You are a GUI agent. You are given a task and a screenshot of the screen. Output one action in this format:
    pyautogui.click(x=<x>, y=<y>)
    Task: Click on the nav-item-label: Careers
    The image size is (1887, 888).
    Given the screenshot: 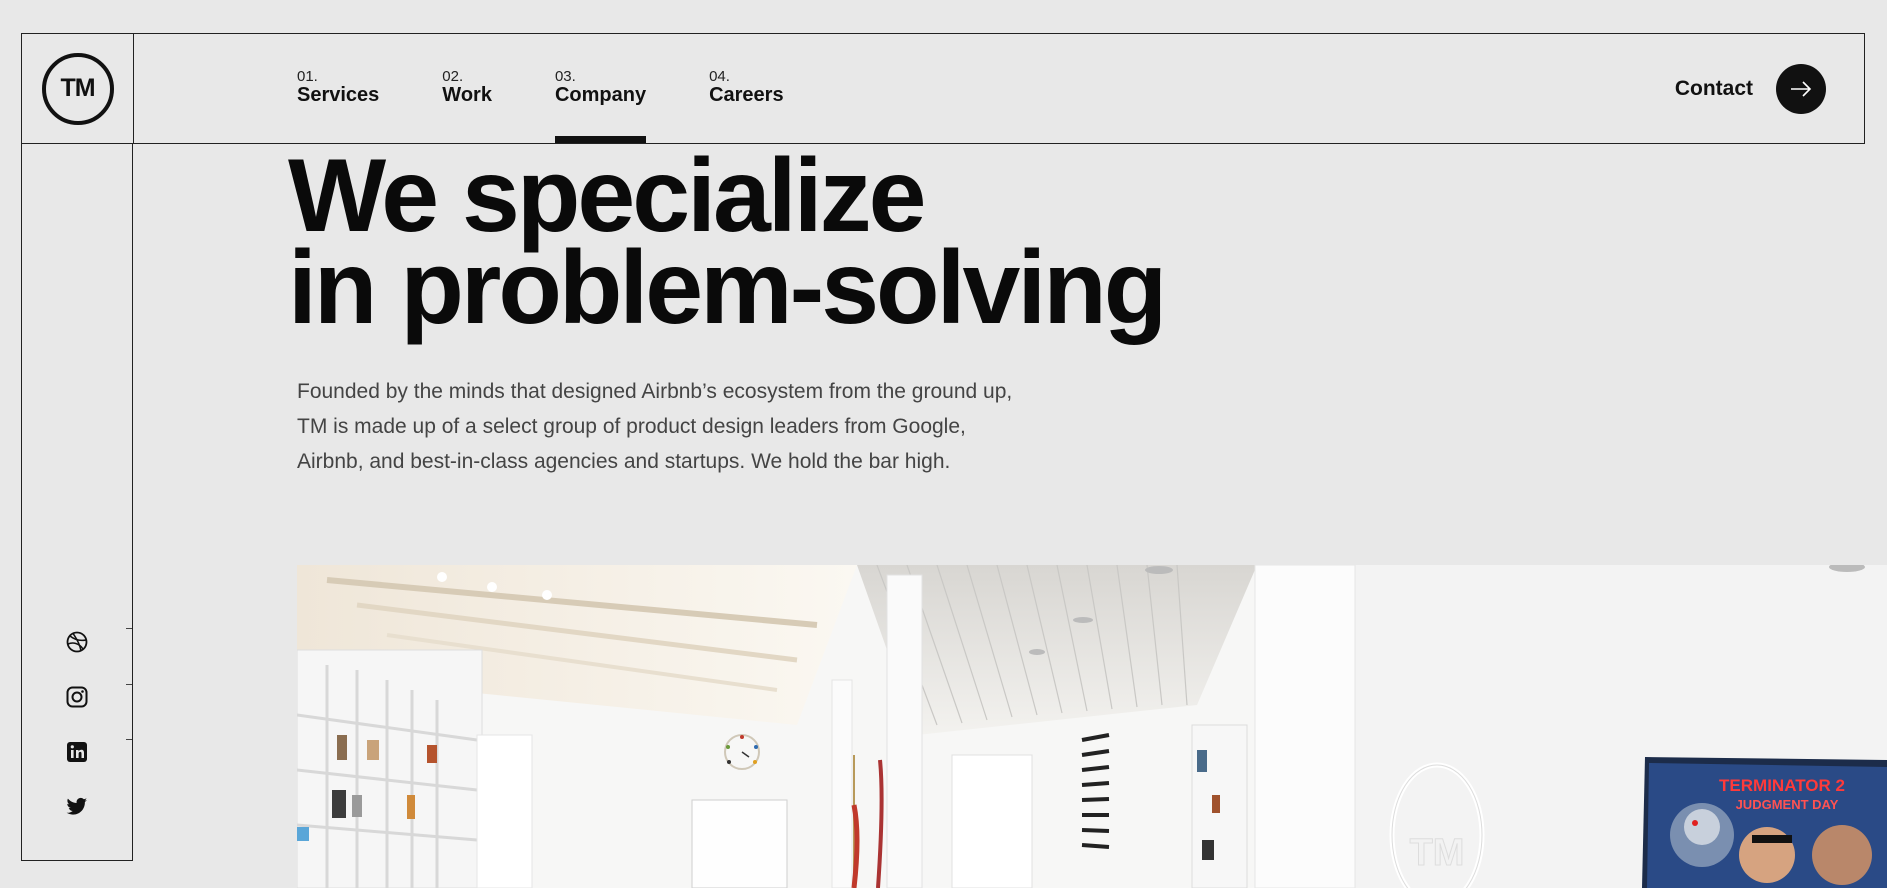 What is the action you would take?
    pyautogui.click(x=746, y=95)
    